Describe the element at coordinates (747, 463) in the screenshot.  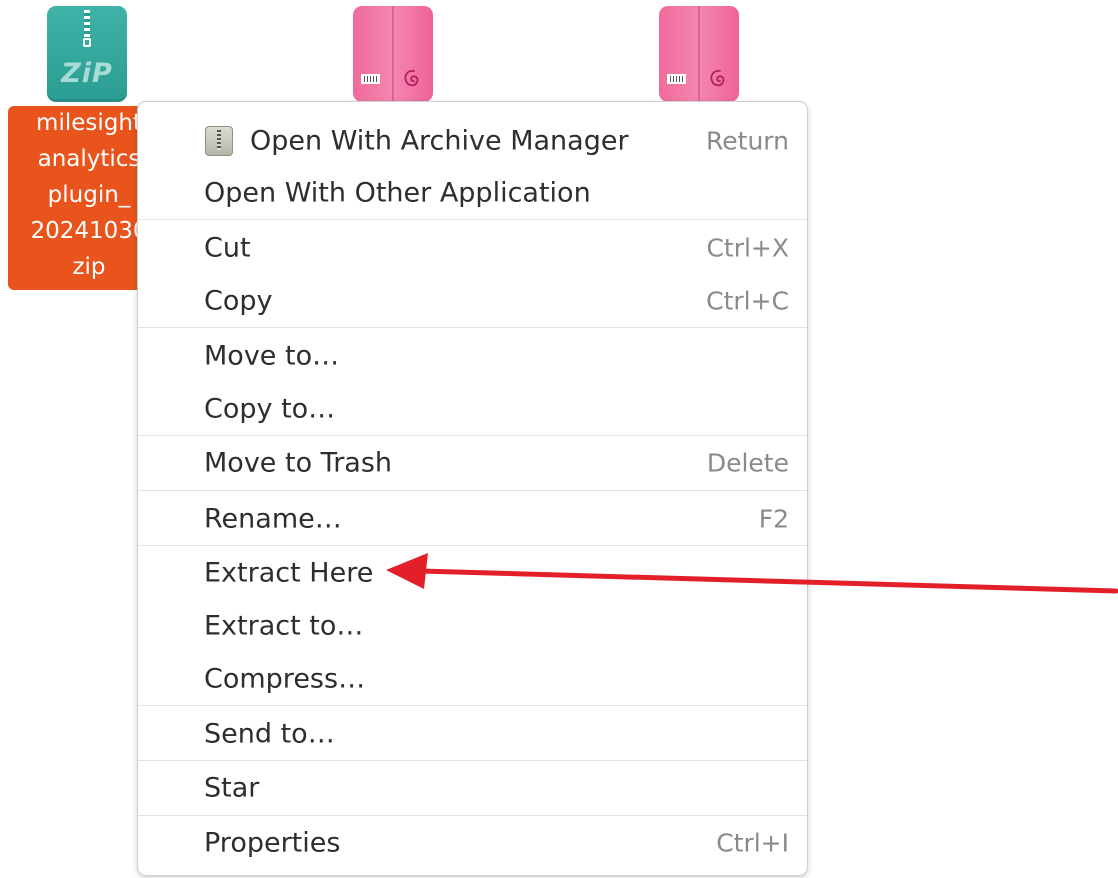
I see `menu-item-shortcut: Delete` at that location.